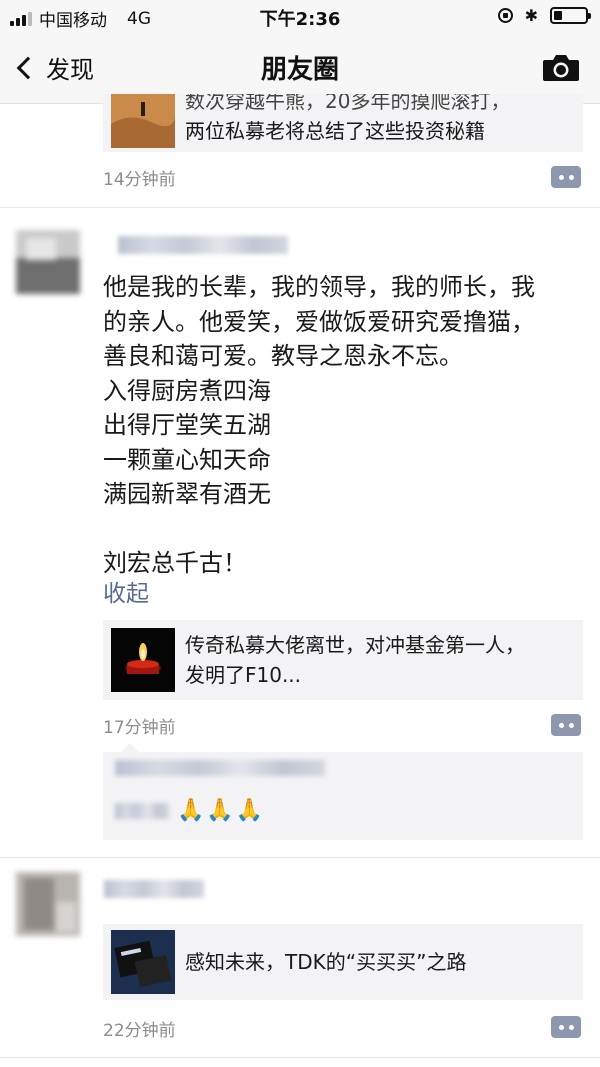 This screenshot has height=1067, width=600. I want to click on status-right: ✱, so click(544, 15).